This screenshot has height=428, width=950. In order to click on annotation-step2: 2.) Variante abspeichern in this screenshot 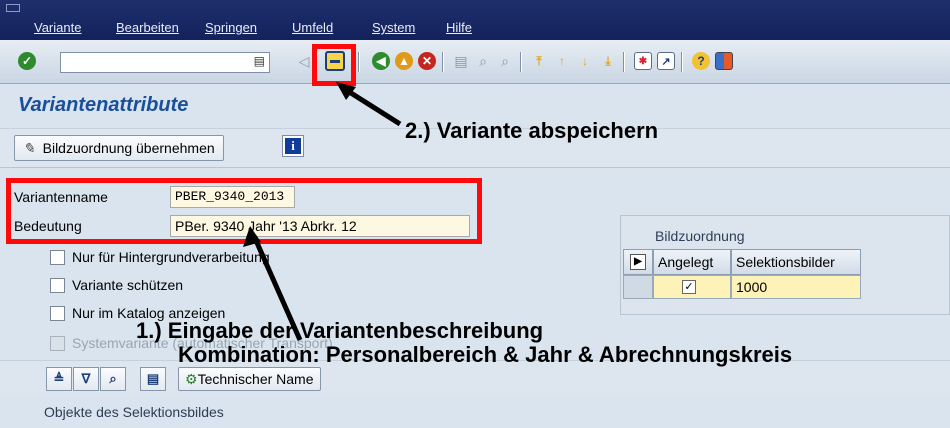, I will do `click(532, 130)`.